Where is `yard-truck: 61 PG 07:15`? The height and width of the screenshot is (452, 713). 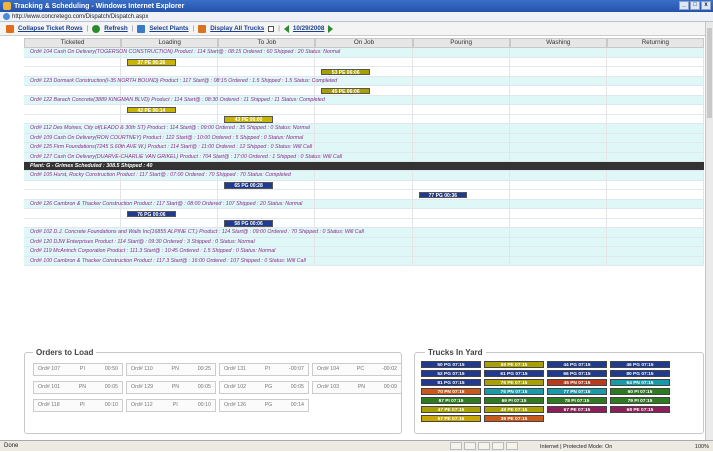 yard-truck: 61 PG 07:15 is located at coordinates (514, 373).